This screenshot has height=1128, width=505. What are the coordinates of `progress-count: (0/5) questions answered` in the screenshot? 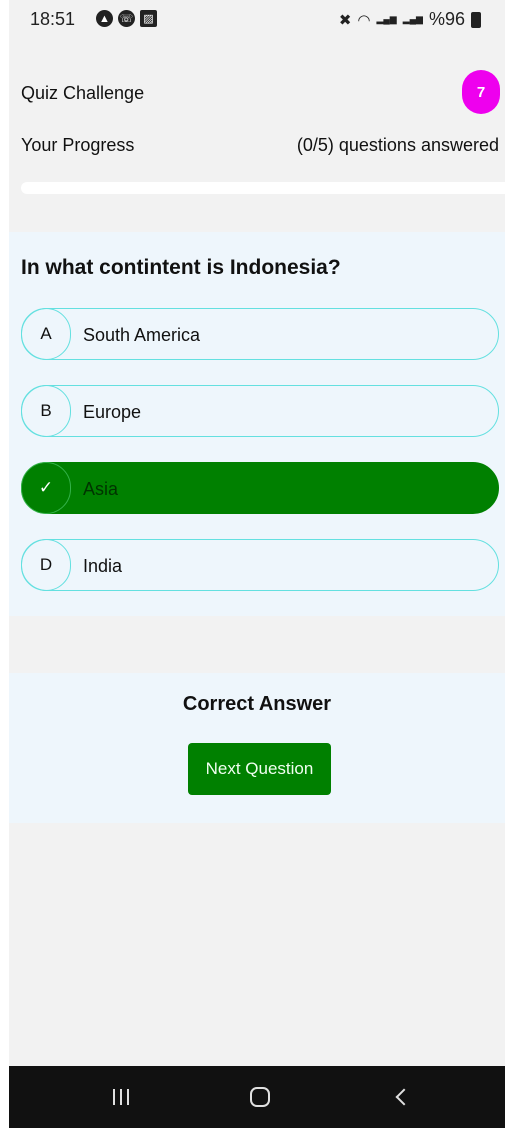 It's located at (397, 145).